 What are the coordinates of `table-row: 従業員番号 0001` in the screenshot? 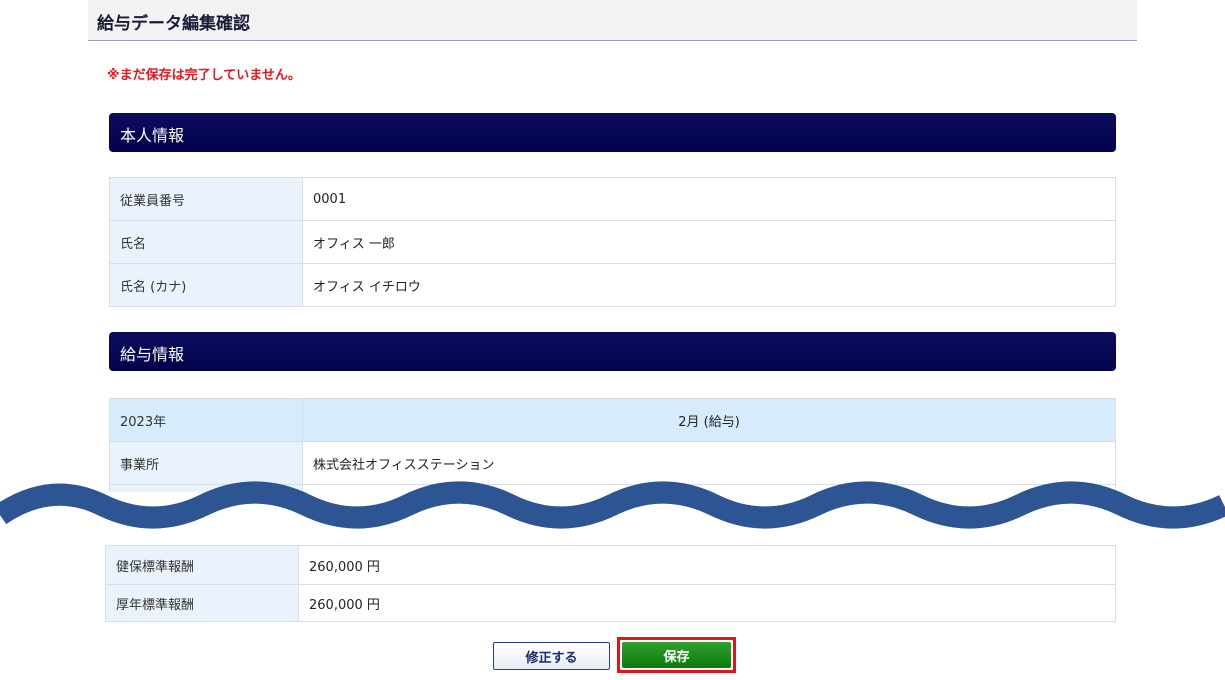 It's located at (612, 199).